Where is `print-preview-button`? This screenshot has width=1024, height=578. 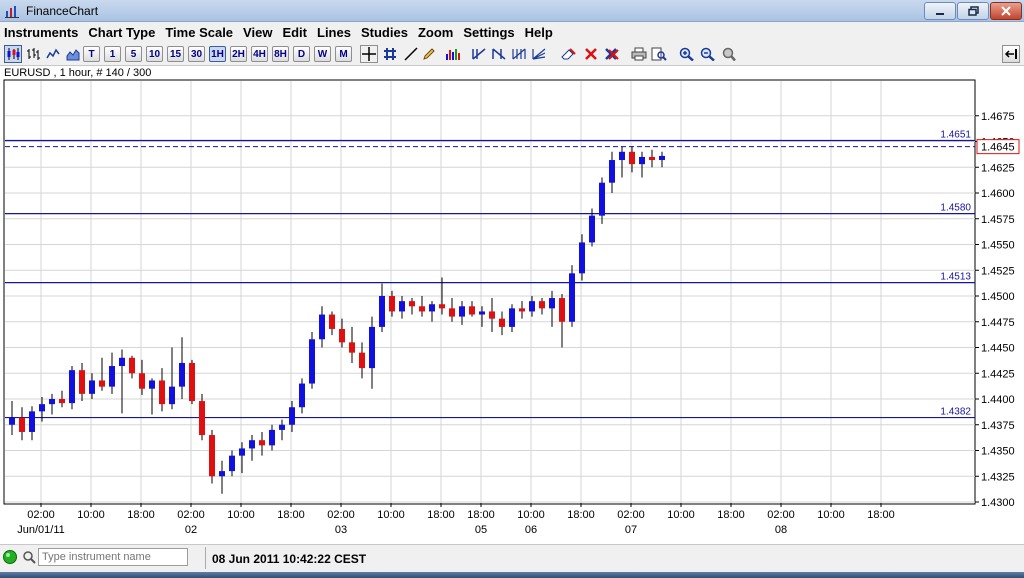 print-preview-button is located at coordinates (659, 54).